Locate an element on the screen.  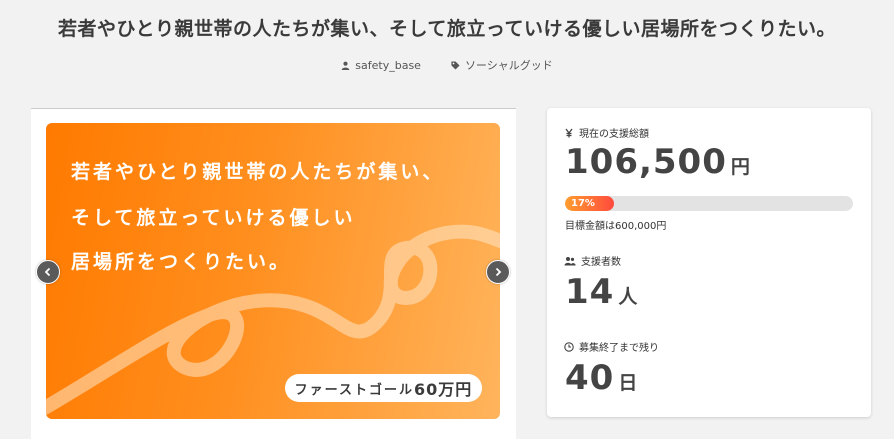
first-goal-badge: ファーストゴール 60万円 is located at coordinates (383, 388).